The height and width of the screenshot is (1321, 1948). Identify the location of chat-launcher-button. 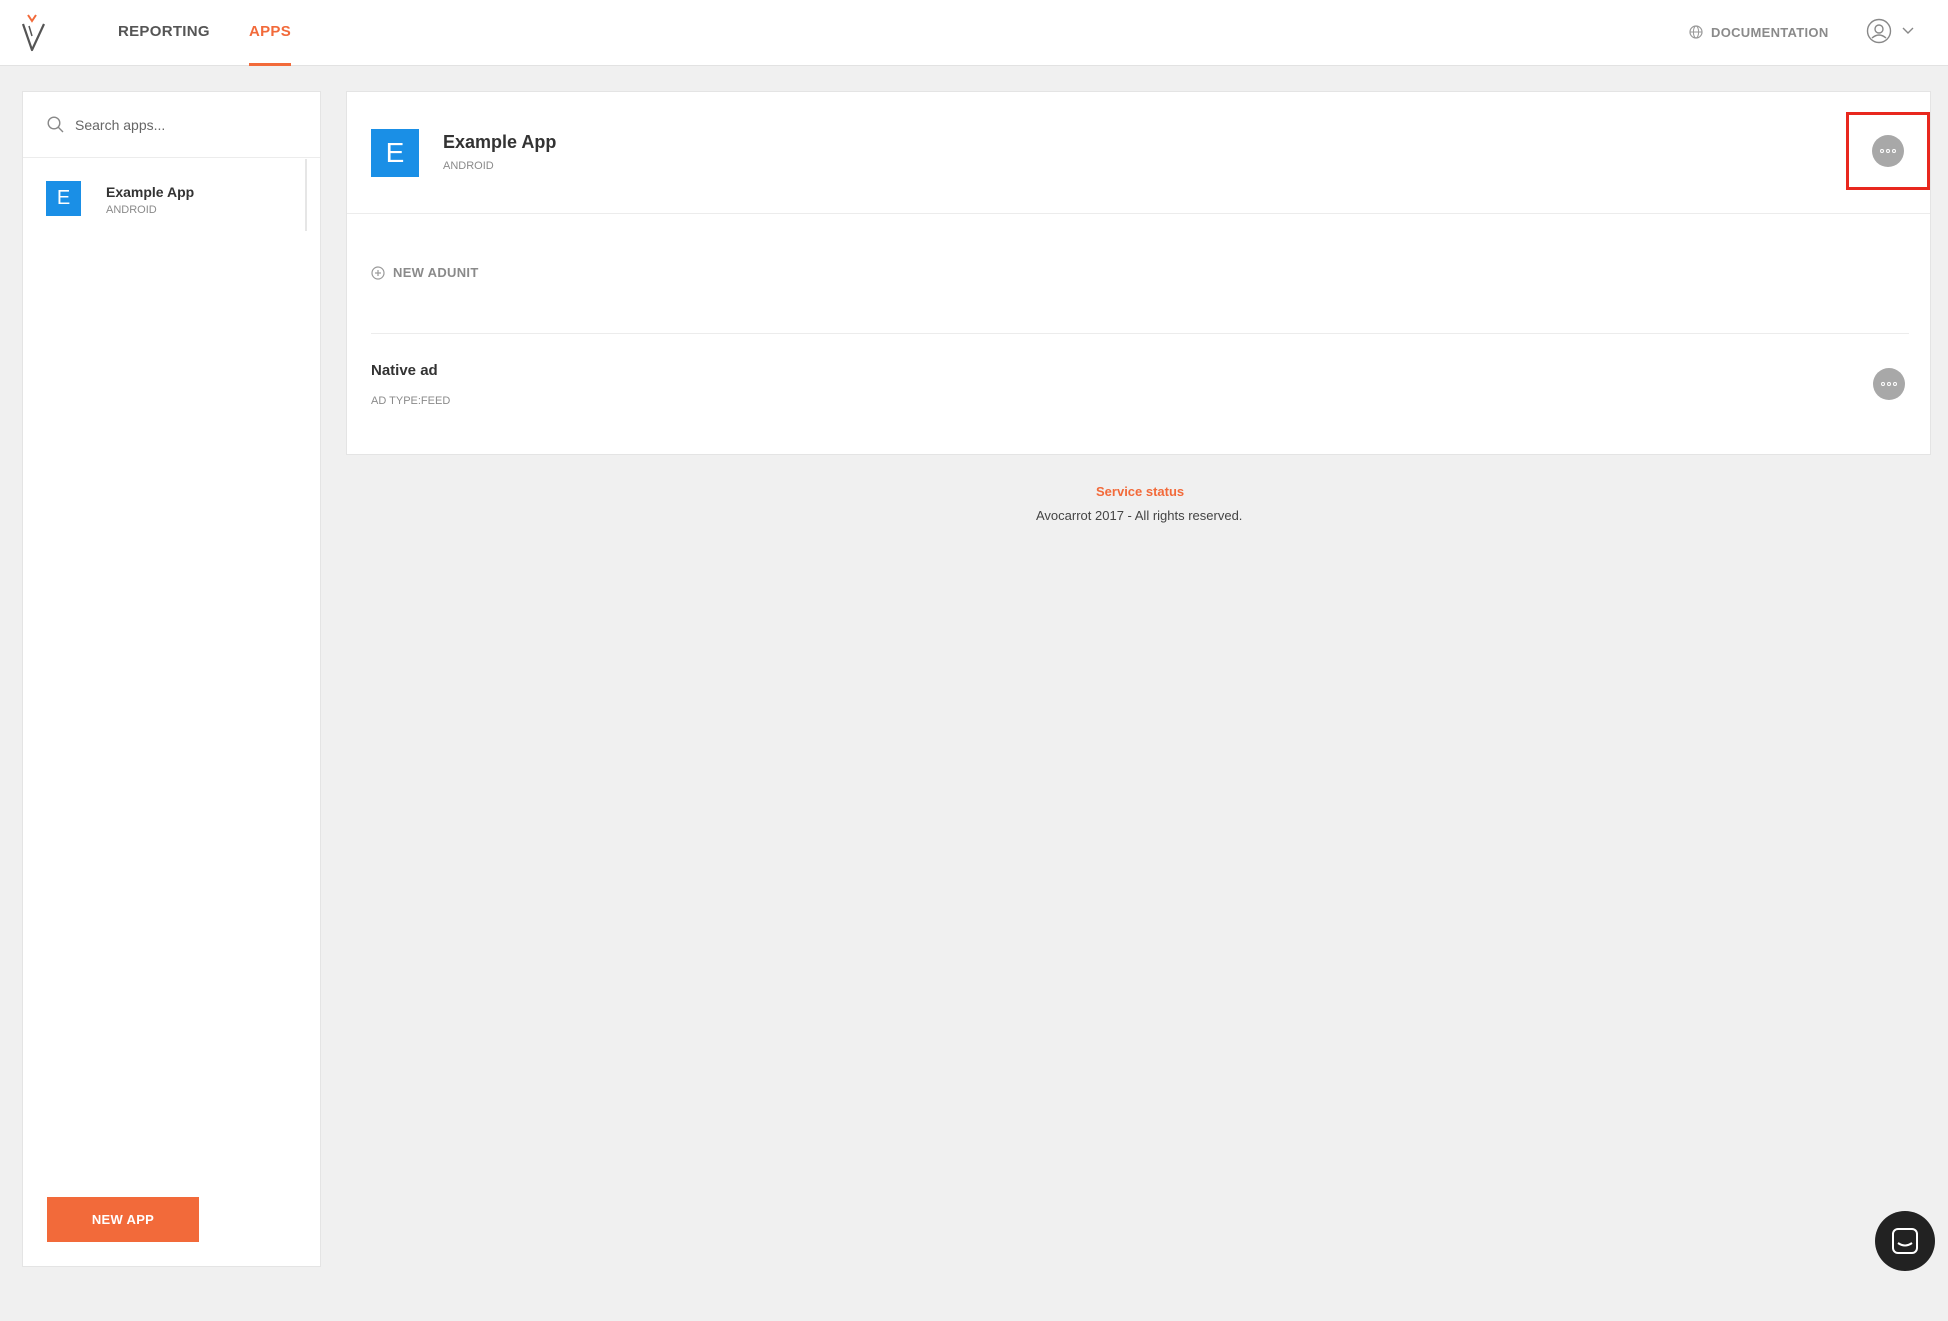
(1905, 1241).